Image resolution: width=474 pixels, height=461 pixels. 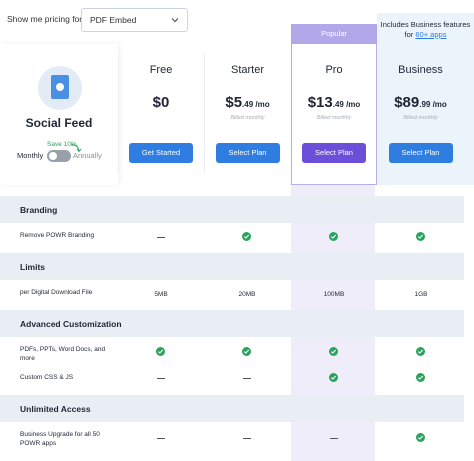 What do you see at coordinates (334, 34) in the screenshot?
I see `popular-badge: Popular` at bounding box center [334, 34].